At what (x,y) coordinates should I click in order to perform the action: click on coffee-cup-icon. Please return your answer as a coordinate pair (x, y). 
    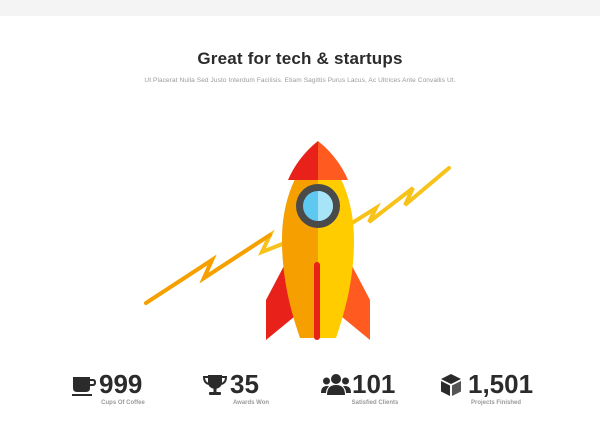
    Looking at the image, I should click on (84, 386).